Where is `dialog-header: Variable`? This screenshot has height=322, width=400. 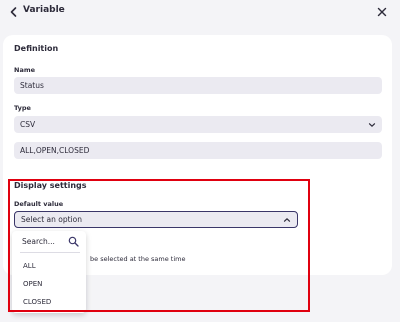
dialog-header: Variable is located at coordinates (200, 13).